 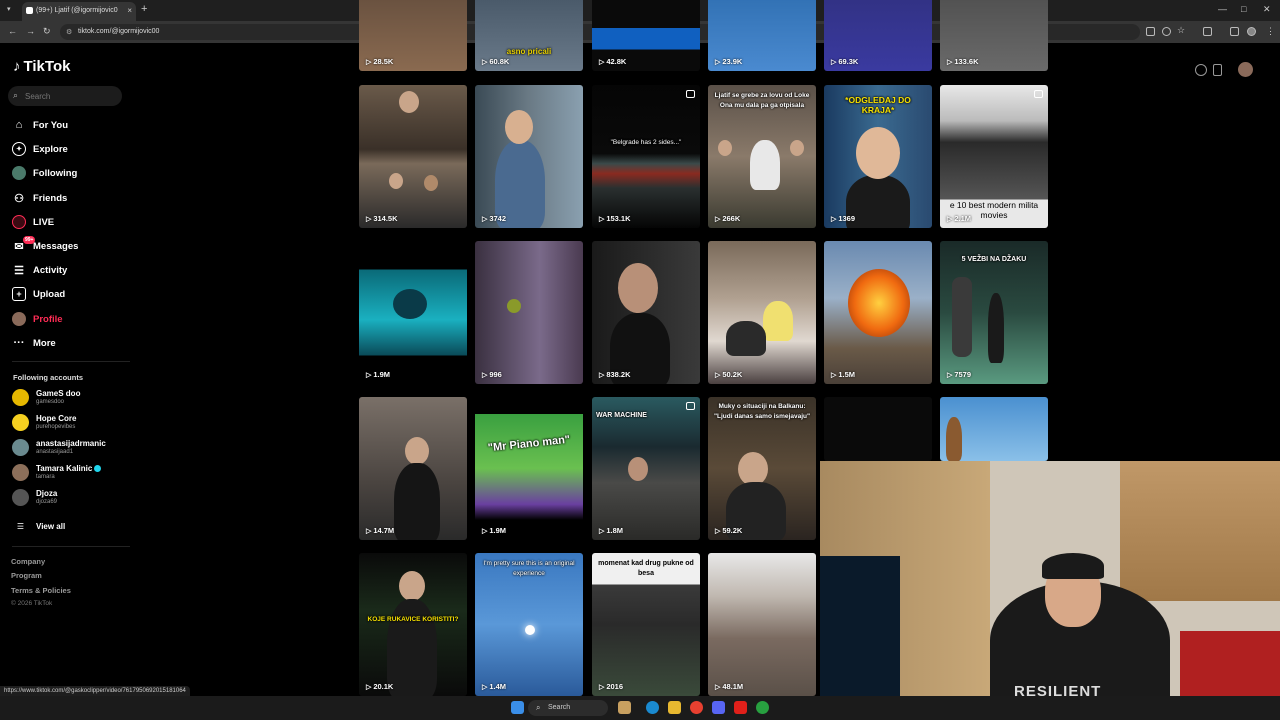 What do you see at coordinates (26, 575) in the screenshot?
I see `footer-link-program: Program` at bounding box center [26, 575].